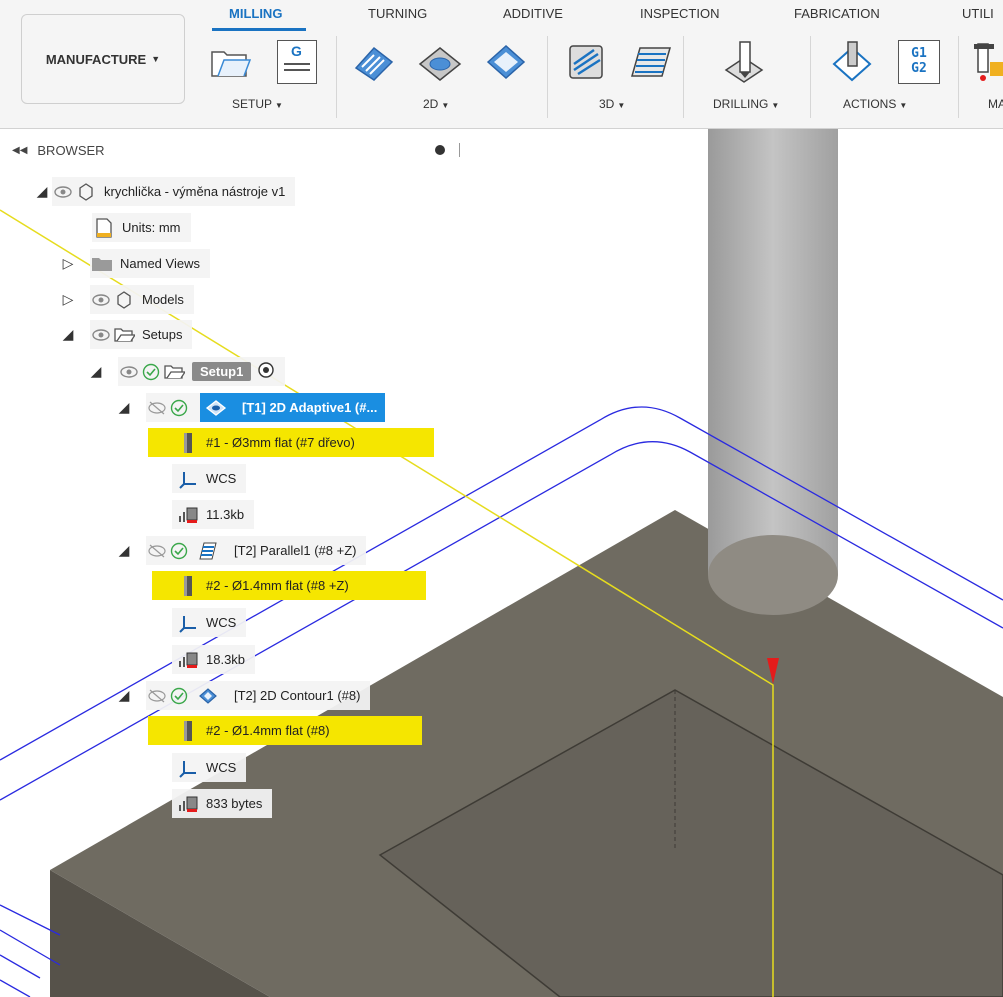 The height and width of the screenshot is (997, 1003). Describe the element at coordinates (440, 62) in the screenshot. I see `pocket-2d-icon` at that location.